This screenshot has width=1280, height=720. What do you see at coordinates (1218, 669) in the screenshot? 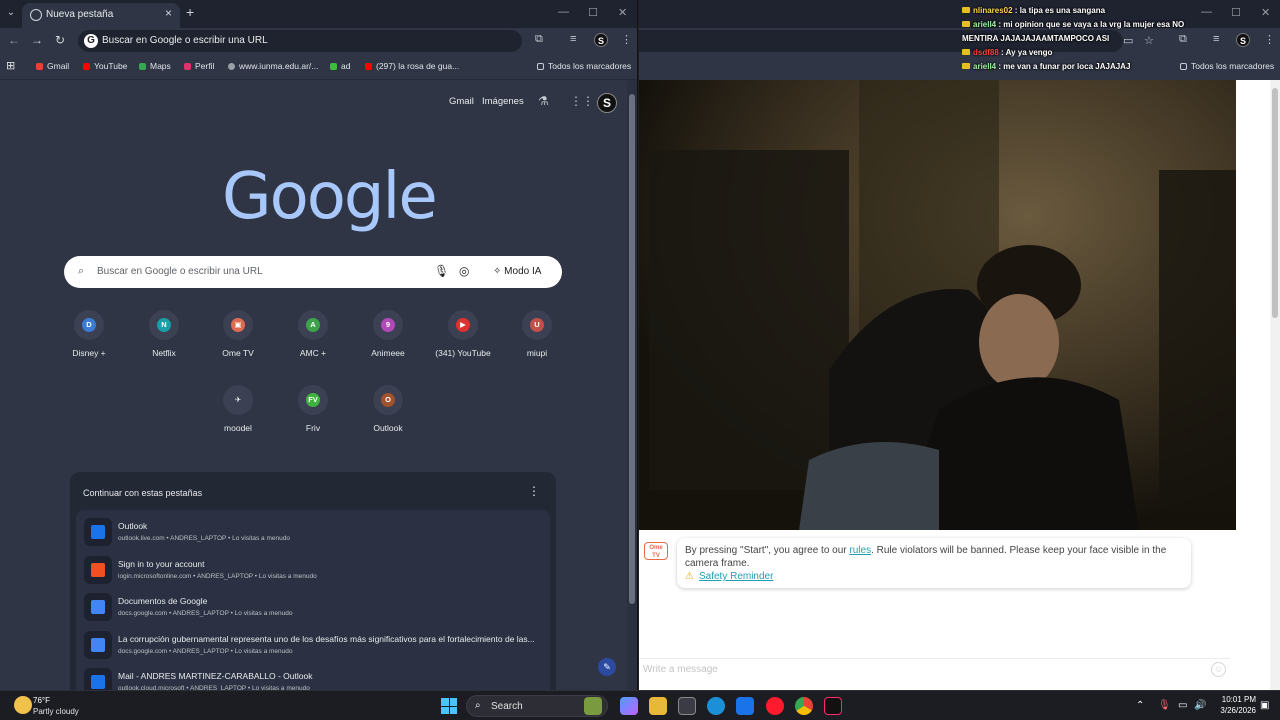
I see `emoji-icon: ☺` at bounding box center [1218, 669].